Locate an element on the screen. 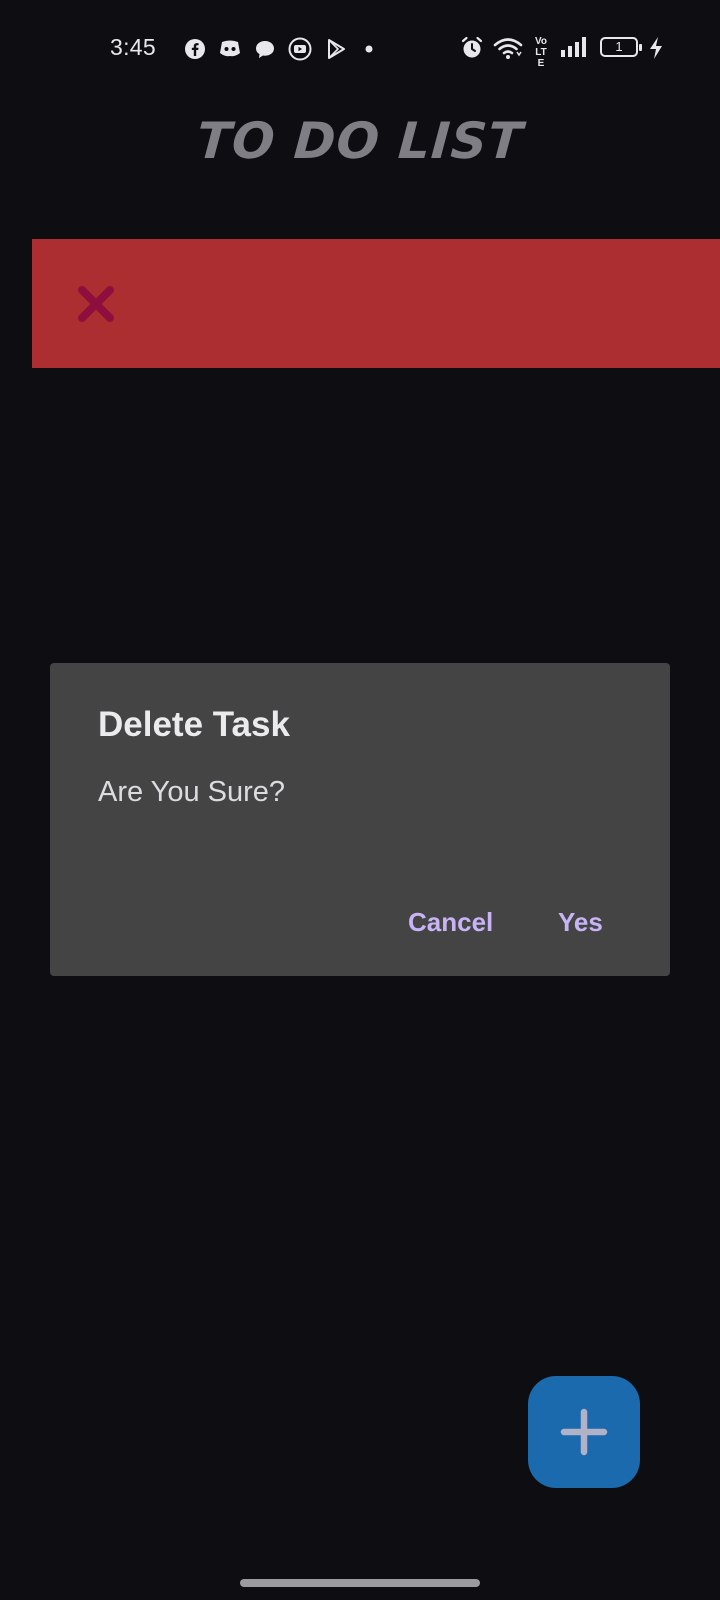  yes-button: Yes is located at coordinates (580, 922).